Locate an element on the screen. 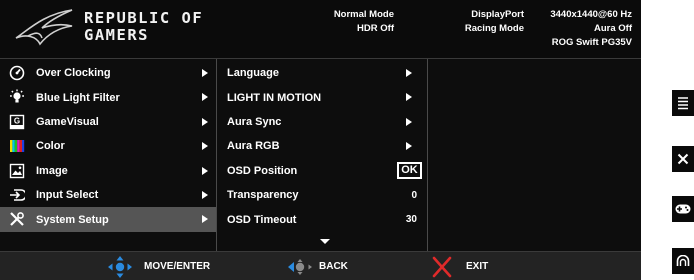 Image resolution: width=694 pixels, height=280 pixels. sub-menu-item-light-in-motion: LIGHT IN MOTION is located at coordinates (322, 97).